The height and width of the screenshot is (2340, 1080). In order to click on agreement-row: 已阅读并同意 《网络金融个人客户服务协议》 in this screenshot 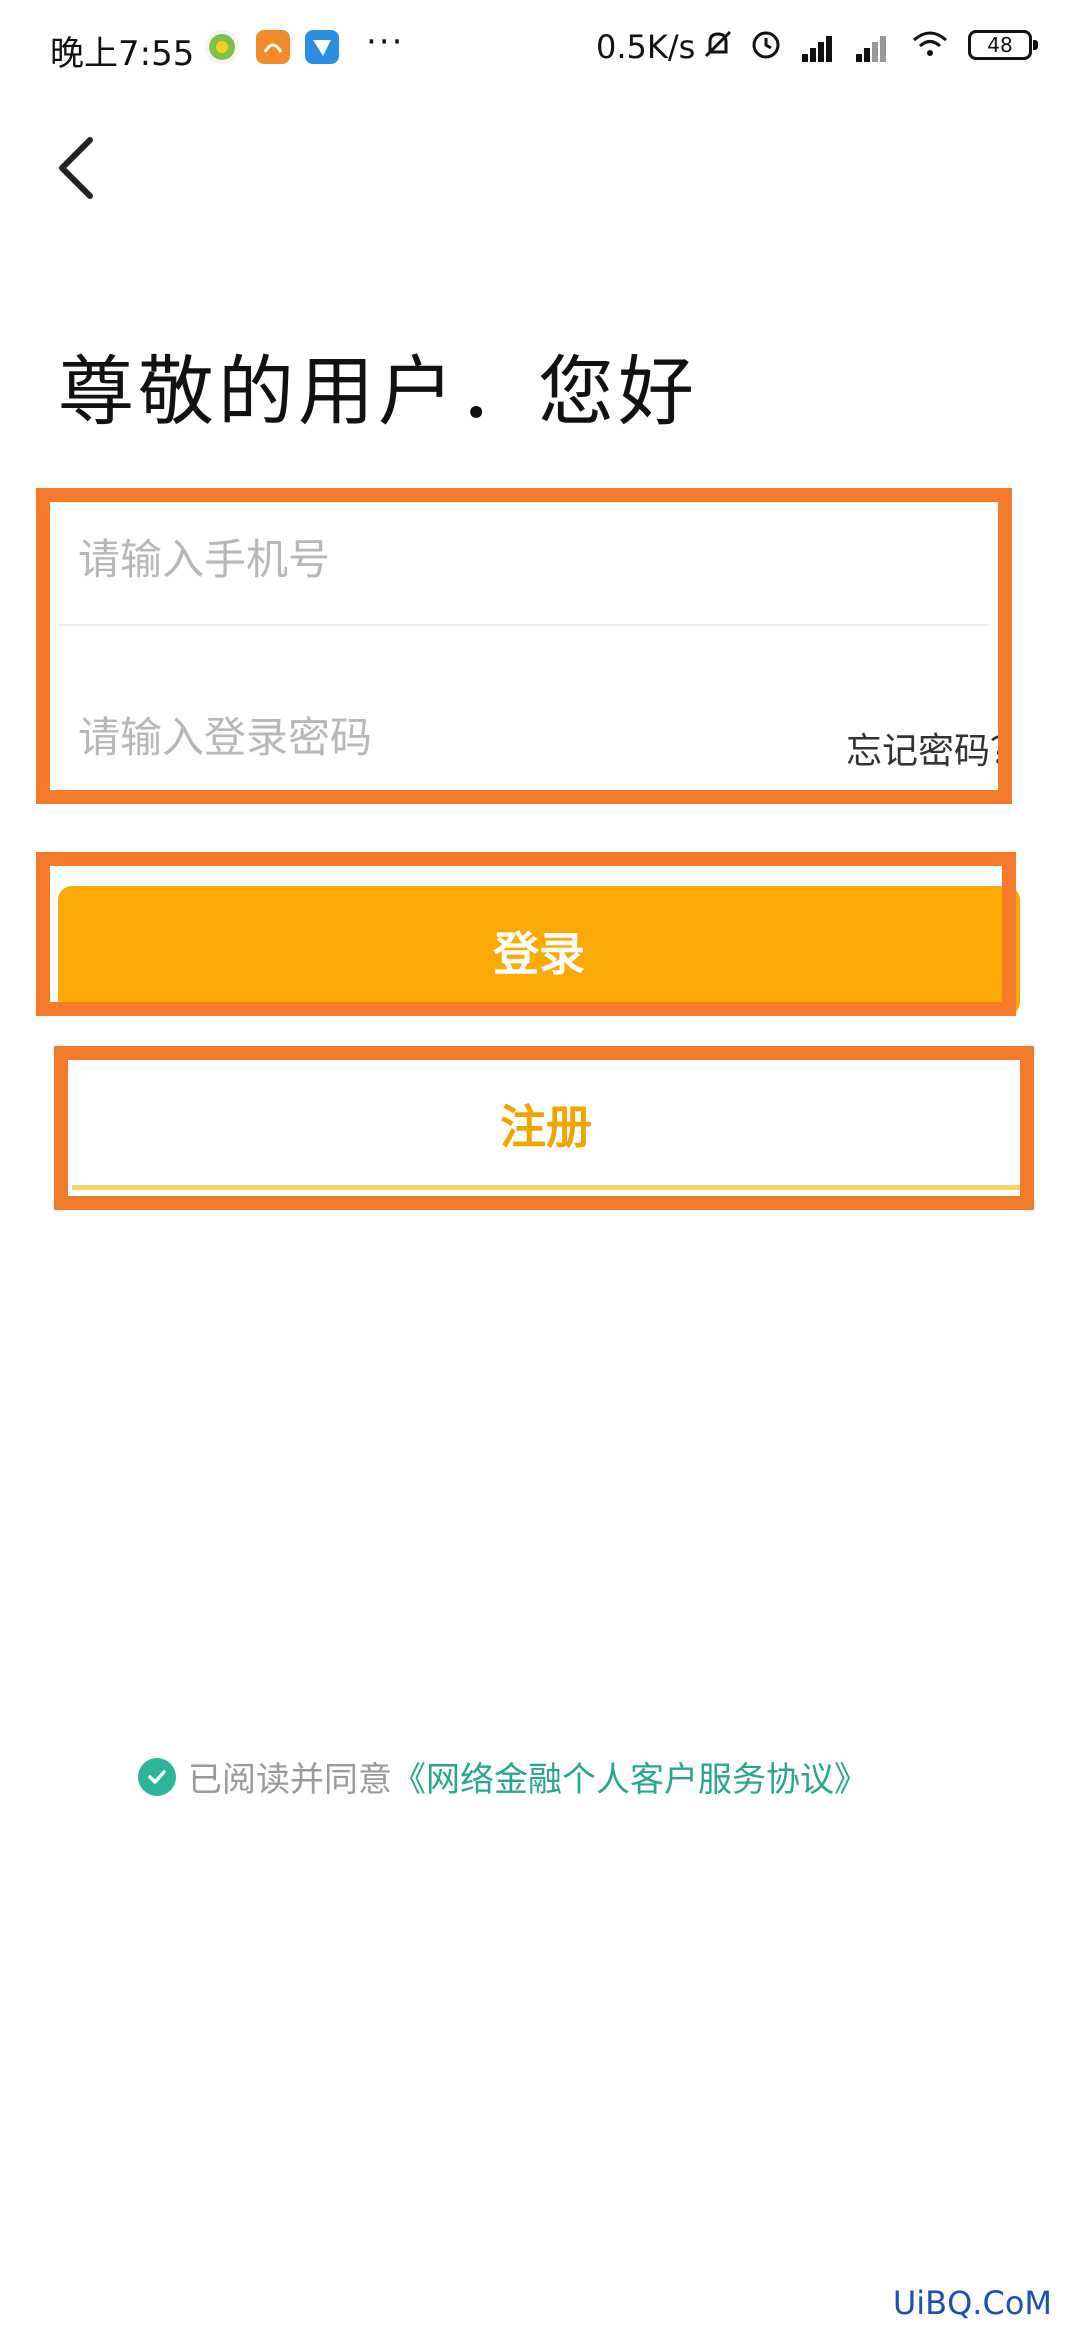, I will do `click(503, 1776)`.